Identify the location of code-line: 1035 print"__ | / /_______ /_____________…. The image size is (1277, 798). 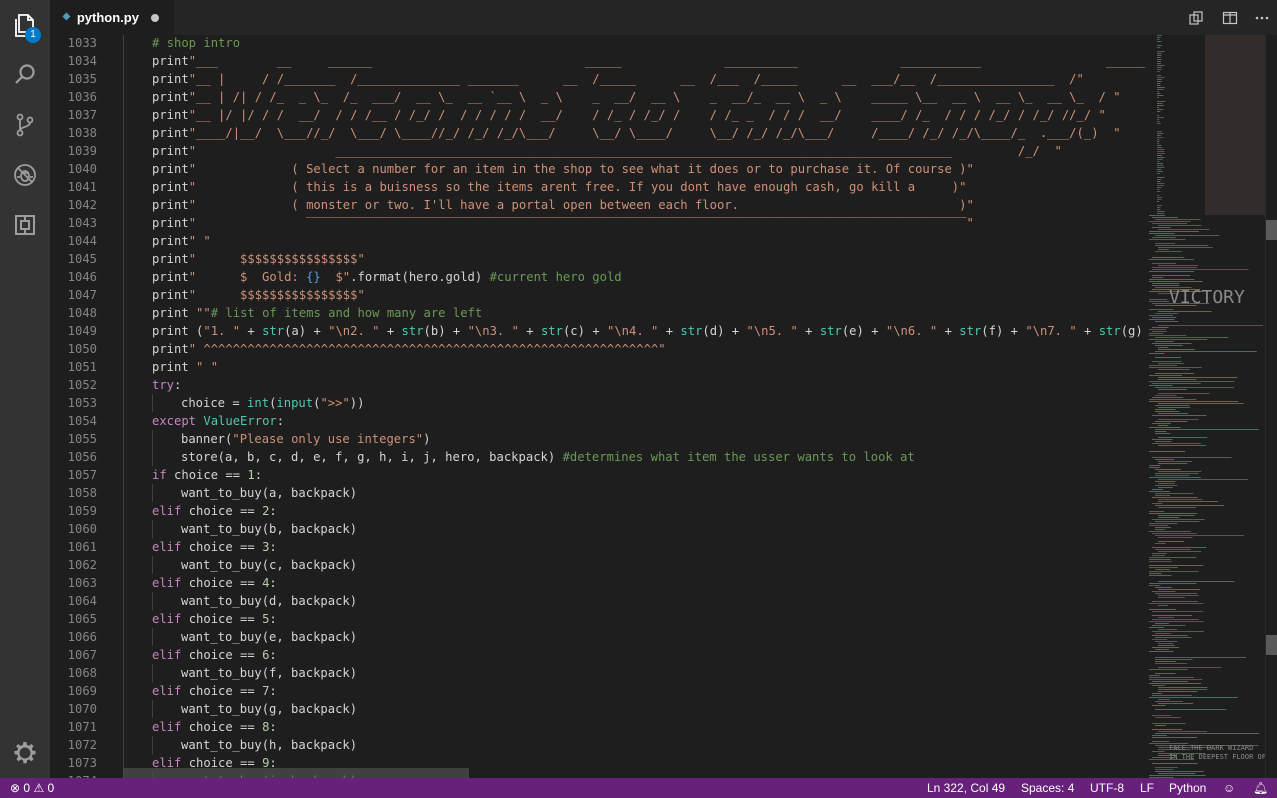
(597, 79).